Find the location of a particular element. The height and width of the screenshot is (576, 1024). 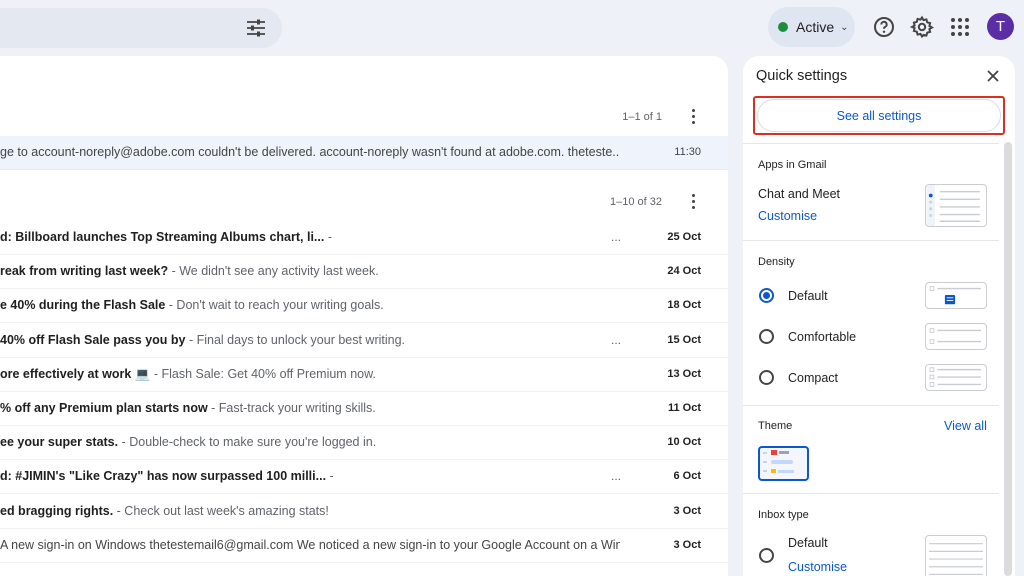

row-subject: ed bragging rights. is located at coordinates (57, 510).